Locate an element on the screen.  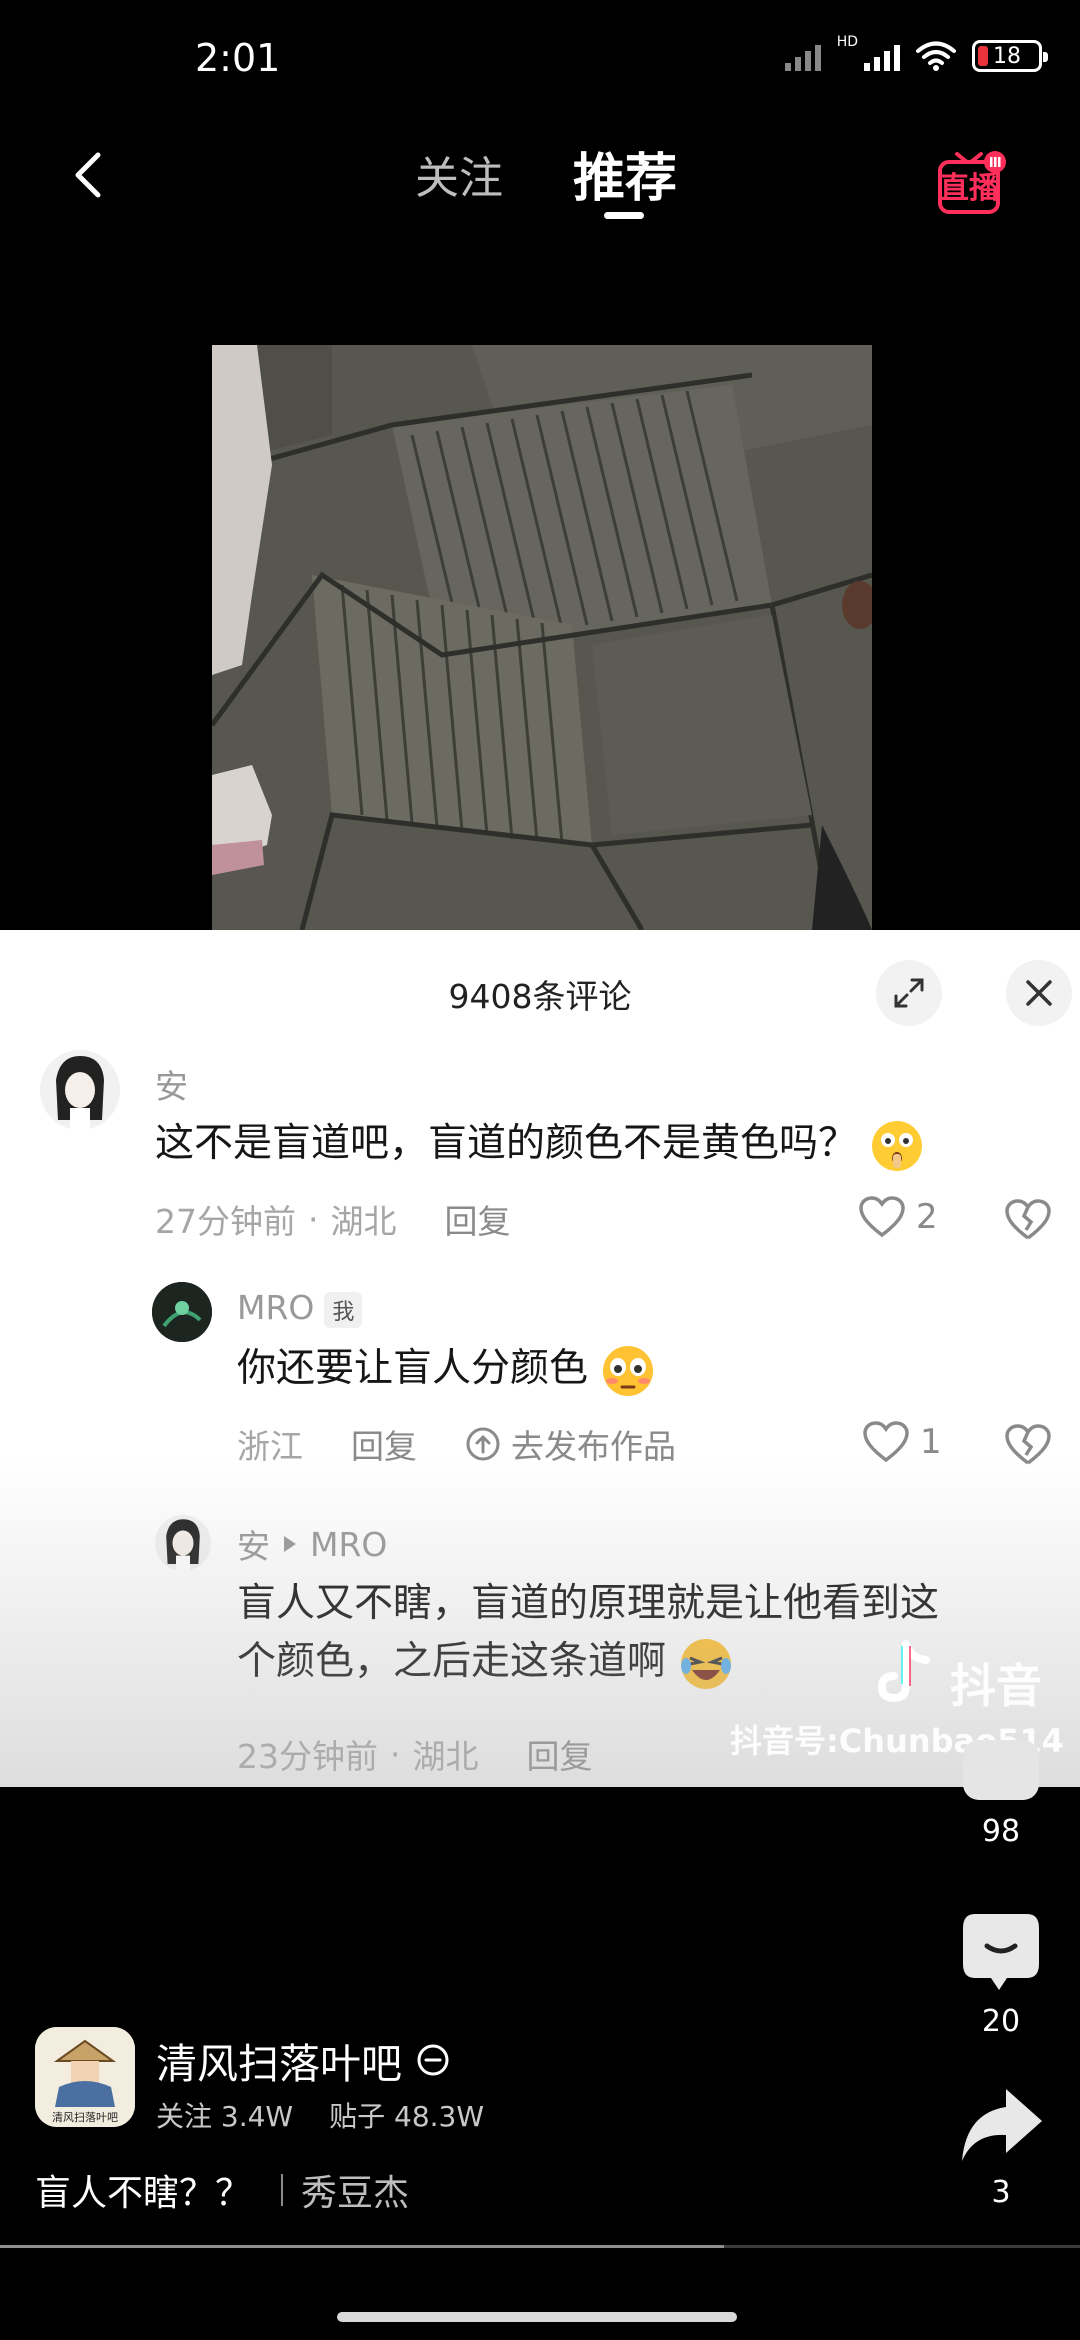
reply-username: 安 is located at coordinates (253, 1544).